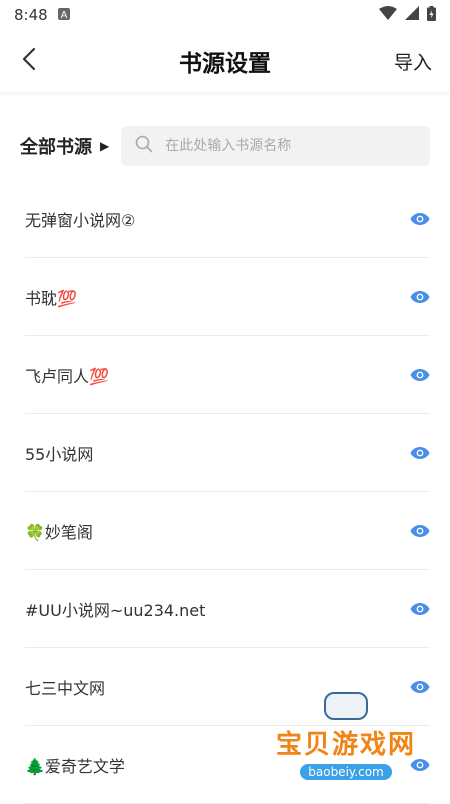 The image size is (450, 804). I want to click on caret-right-icon: ▶, so click(104, 146).